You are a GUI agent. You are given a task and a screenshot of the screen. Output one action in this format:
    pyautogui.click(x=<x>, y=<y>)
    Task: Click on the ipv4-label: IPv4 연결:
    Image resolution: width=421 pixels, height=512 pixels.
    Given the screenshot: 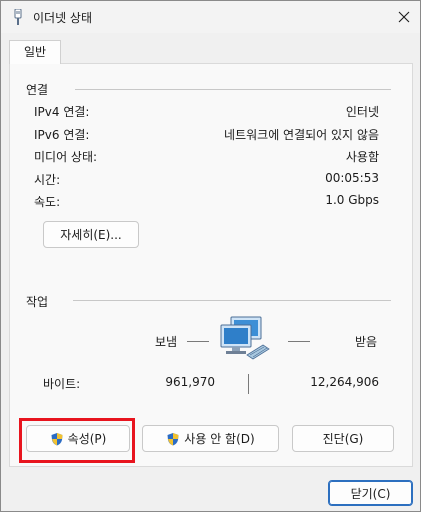 What is the action you would take?
    pyautogui.click(x=62, y=112)
    